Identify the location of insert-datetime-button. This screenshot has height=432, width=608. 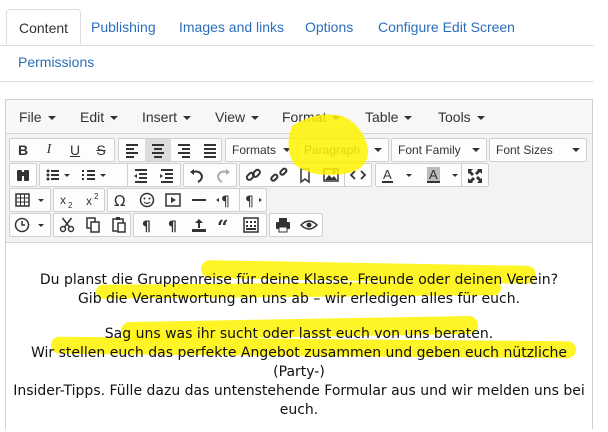
(30, 225).